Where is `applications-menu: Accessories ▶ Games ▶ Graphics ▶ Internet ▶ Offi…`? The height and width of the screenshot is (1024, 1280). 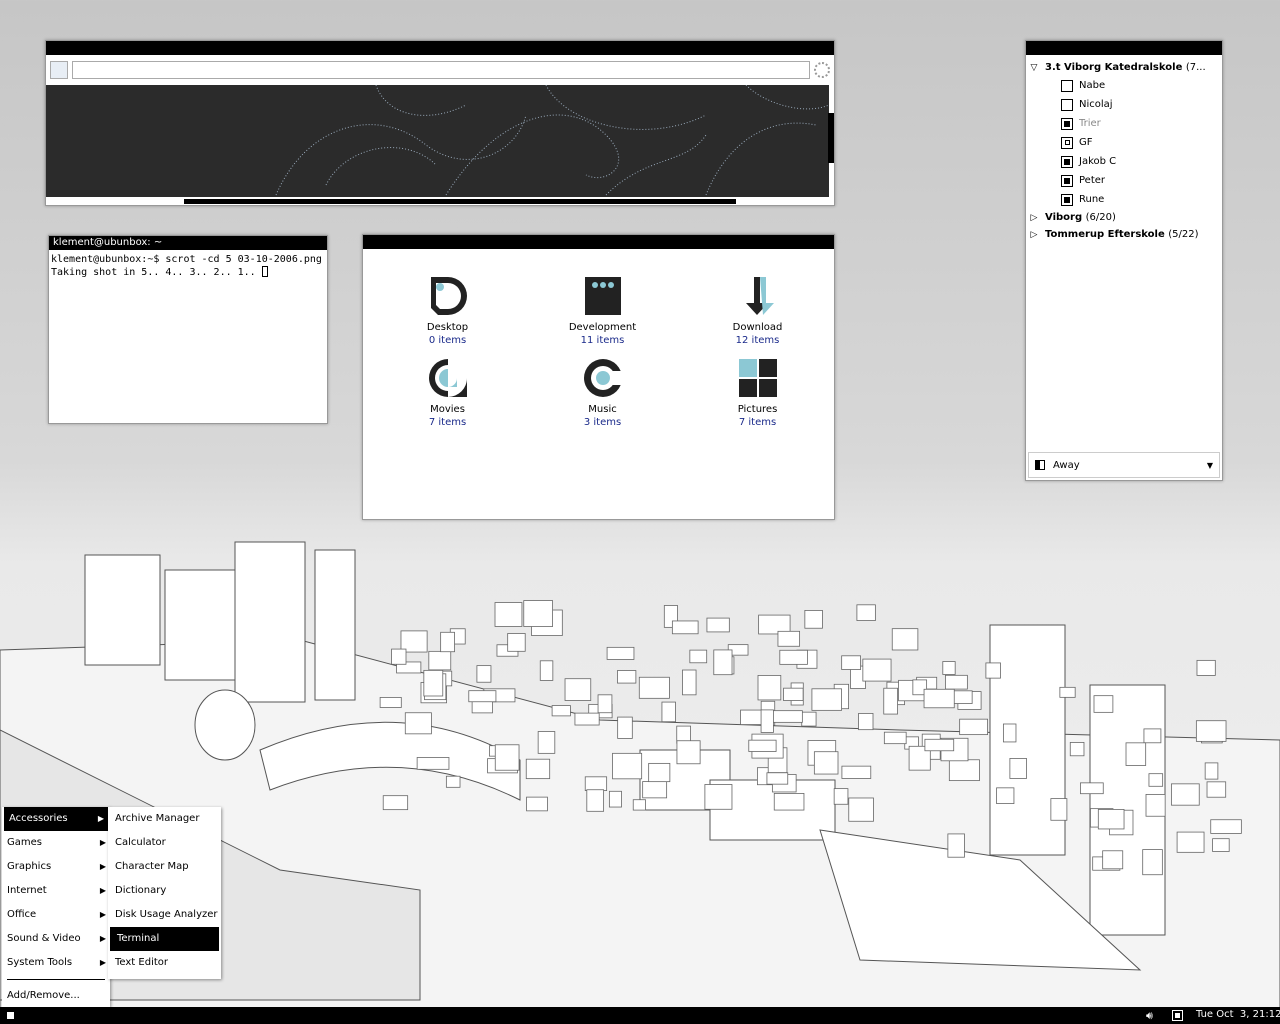
applications-menu: Accessories ▶ Games ▶ Graphics ▶ Internet ▶ Offi… is located at coordinates (56, 907).